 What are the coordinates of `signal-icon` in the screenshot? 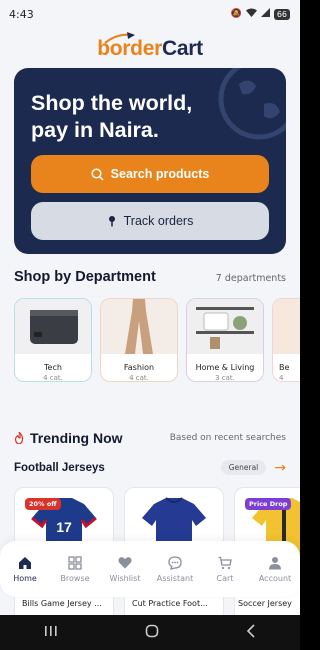 It's located at (265, 14).